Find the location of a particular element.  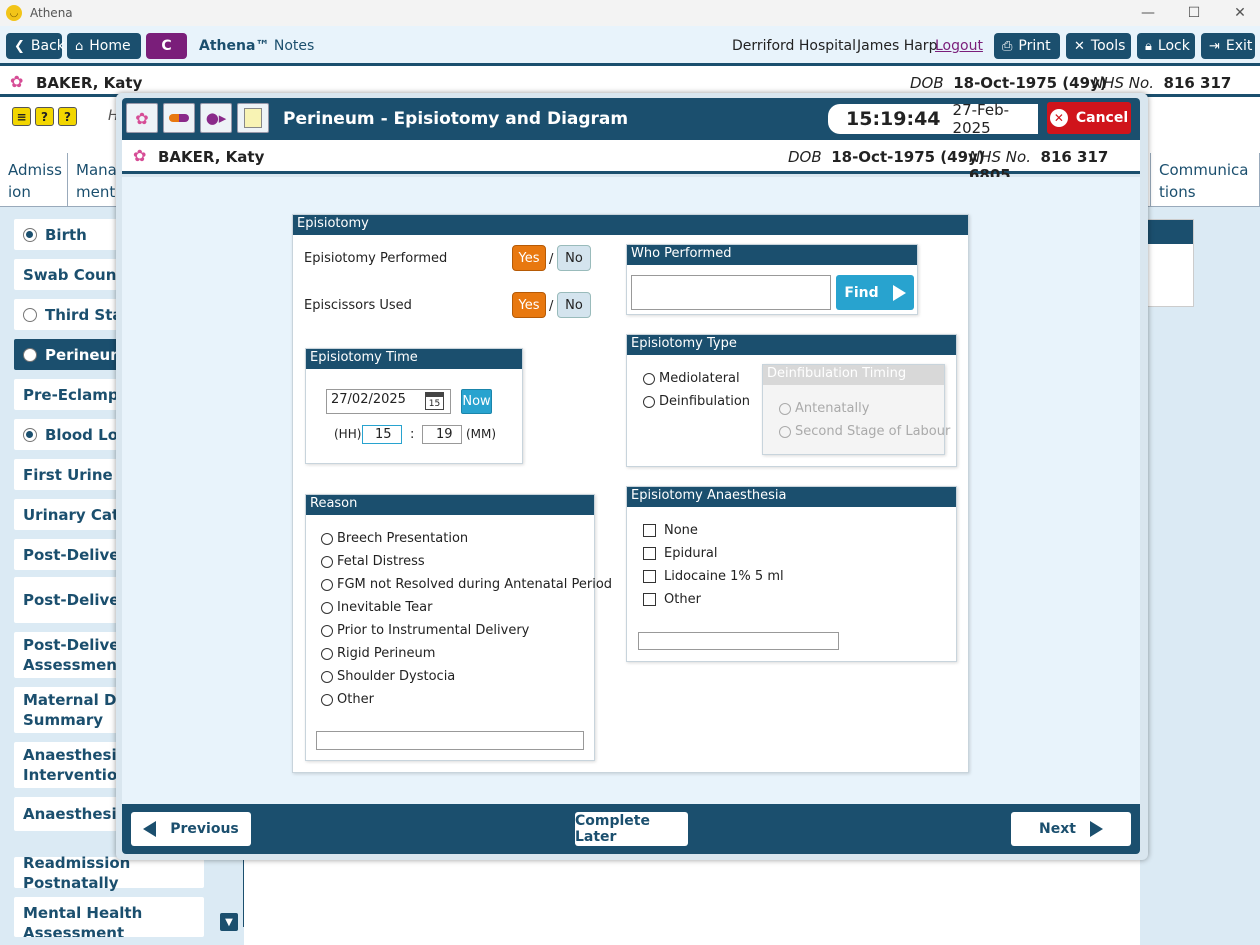

minute-input: 19 is located at coordinates (442, 434).